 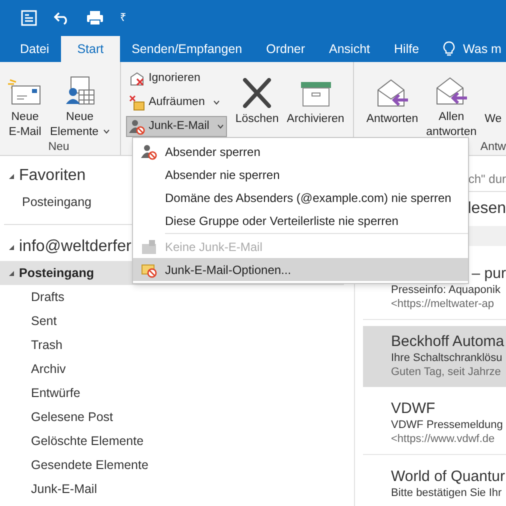 I want to click on message-item: Beckhoff Automa Ihre Schaltschranklösu Guten Tag, seit Jahrze, so click(x=434, y=356).